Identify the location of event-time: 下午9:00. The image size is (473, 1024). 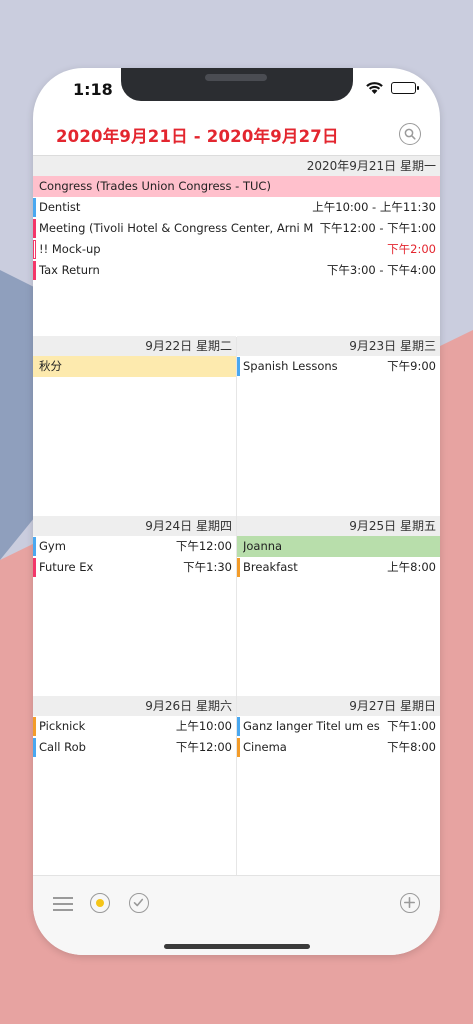
(408, 366).